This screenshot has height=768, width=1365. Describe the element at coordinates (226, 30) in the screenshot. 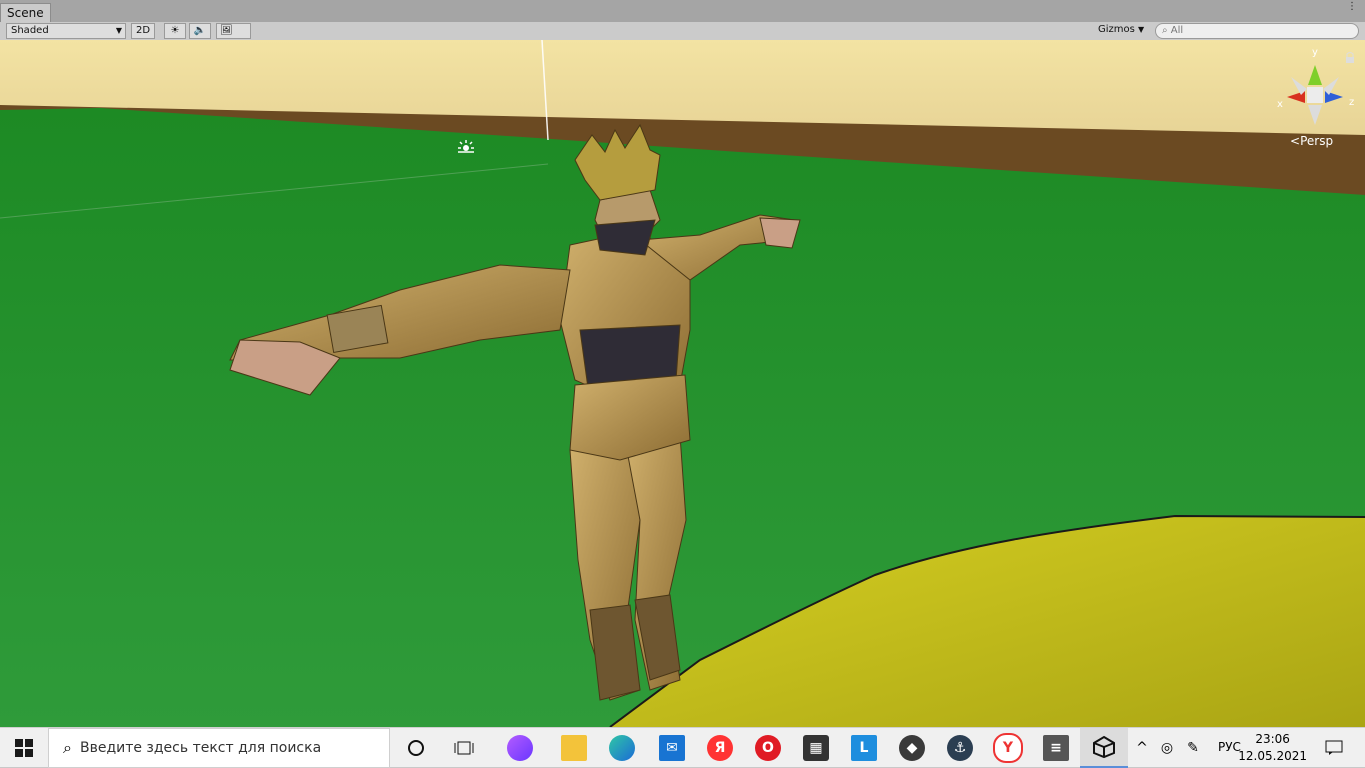

I see `image-icon: 🖼` at that location.